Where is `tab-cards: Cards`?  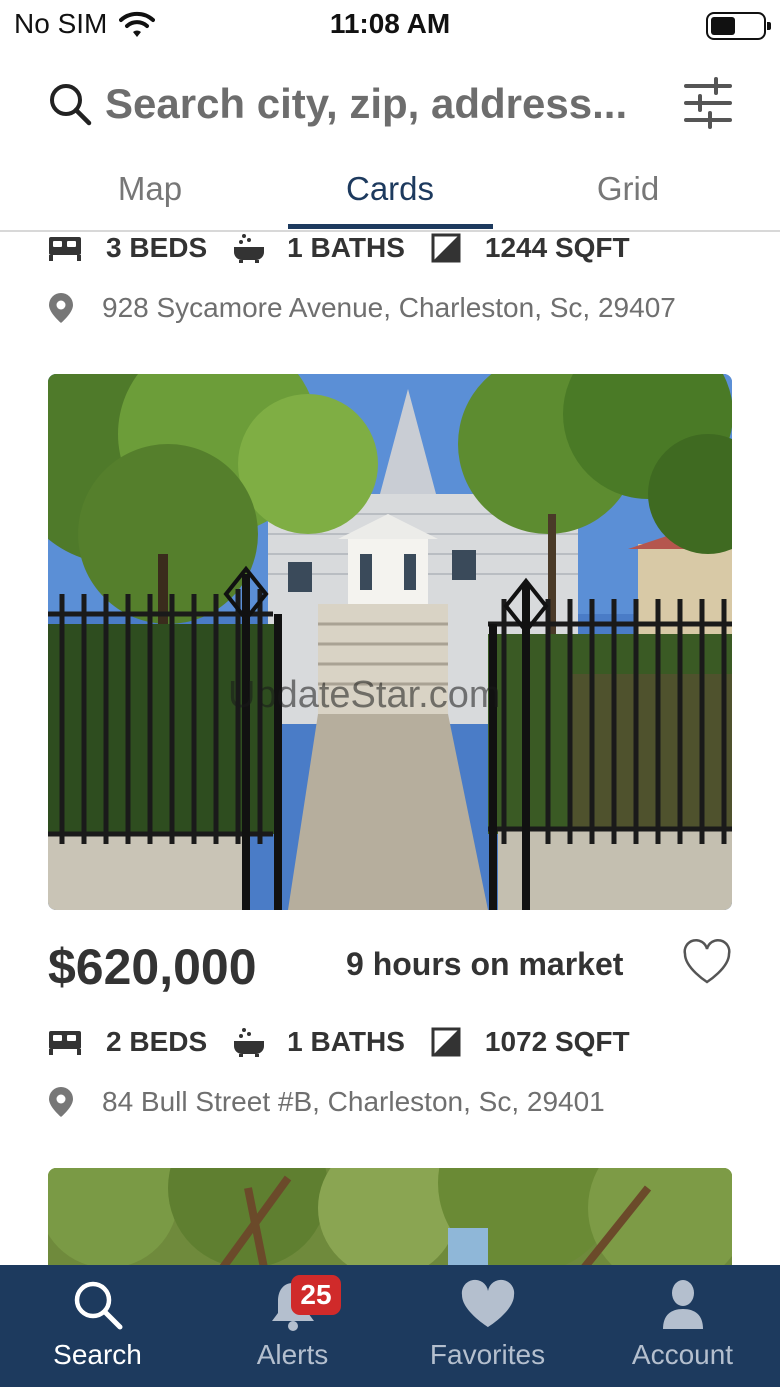
tab-cards: Cards is located at coordinates (390, 189).